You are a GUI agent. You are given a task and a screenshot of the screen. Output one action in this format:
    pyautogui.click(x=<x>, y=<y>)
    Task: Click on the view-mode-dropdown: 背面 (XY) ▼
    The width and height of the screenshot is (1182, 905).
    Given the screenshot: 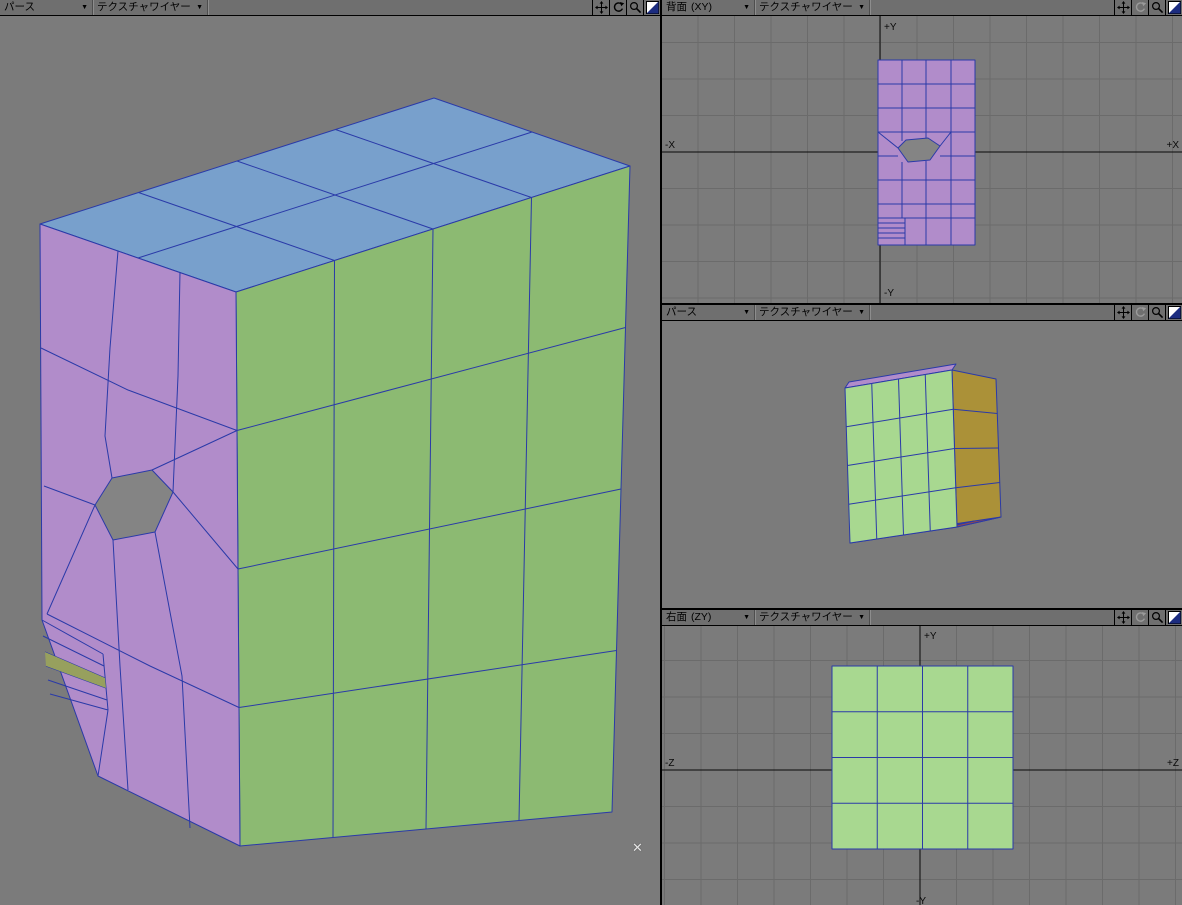 What is the action you would take?
    pyautogui.click(x=708, y=7)
    